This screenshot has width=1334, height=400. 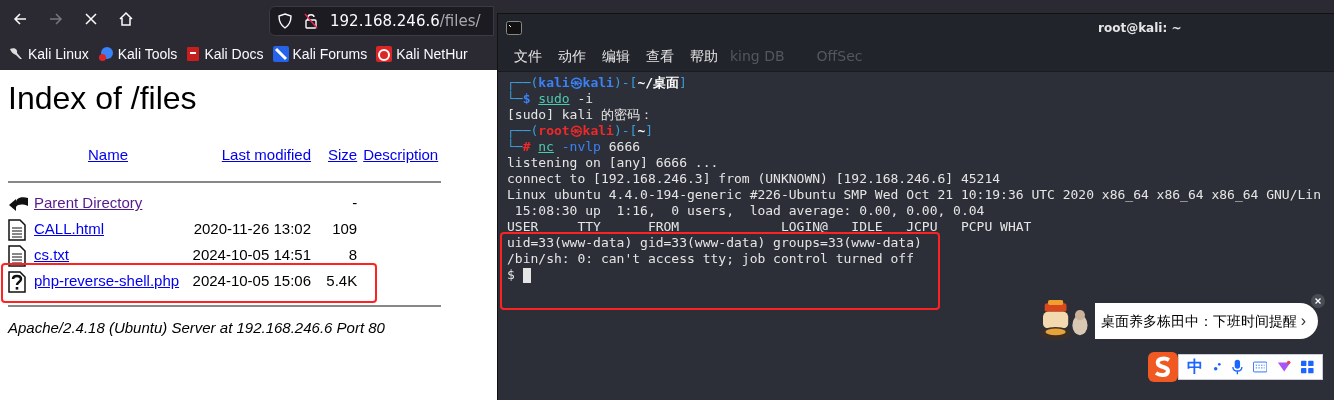 I want to click on url-text: 192.168.246.6/files/, so click(x=405, y=21).